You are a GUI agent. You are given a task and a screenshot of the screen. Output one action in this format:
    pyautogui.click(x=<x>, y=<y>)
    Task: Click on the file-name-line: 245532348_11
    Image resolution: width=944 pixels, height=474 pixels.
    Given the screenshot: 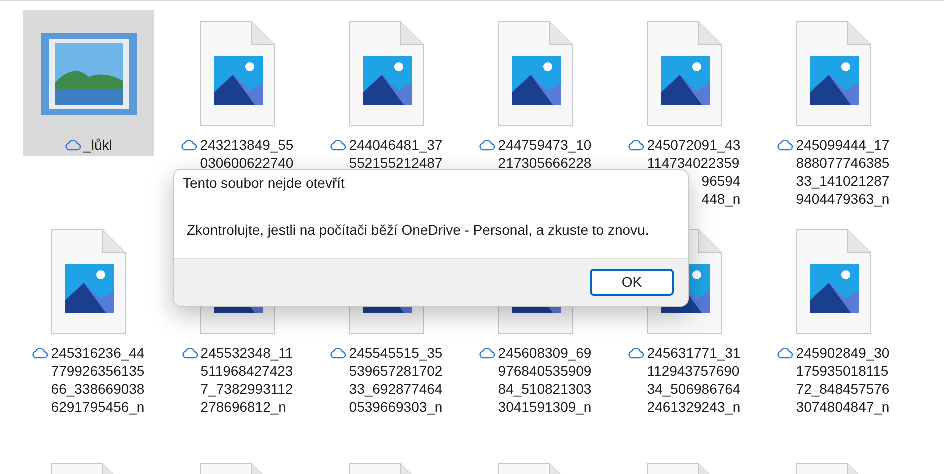 What is the action you would take?
    pyautogui.click(x=247, y=353)
    